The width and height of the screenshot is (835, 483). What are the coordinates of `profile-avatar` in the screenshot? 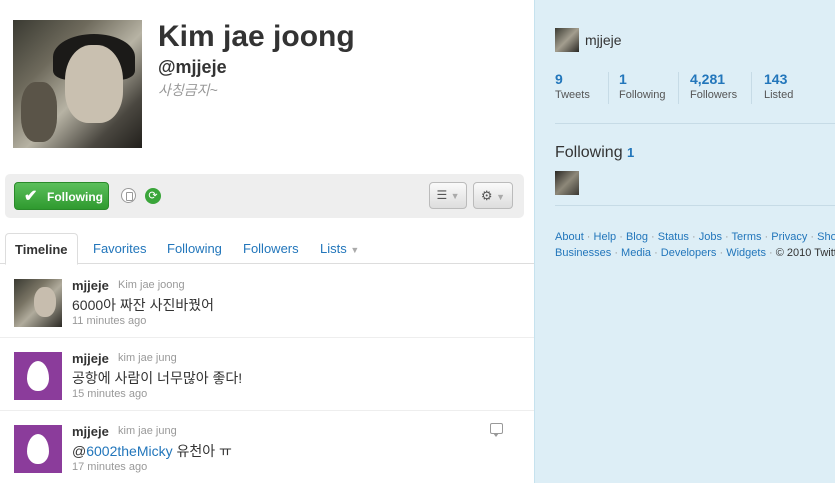 It's located at (77, 84).